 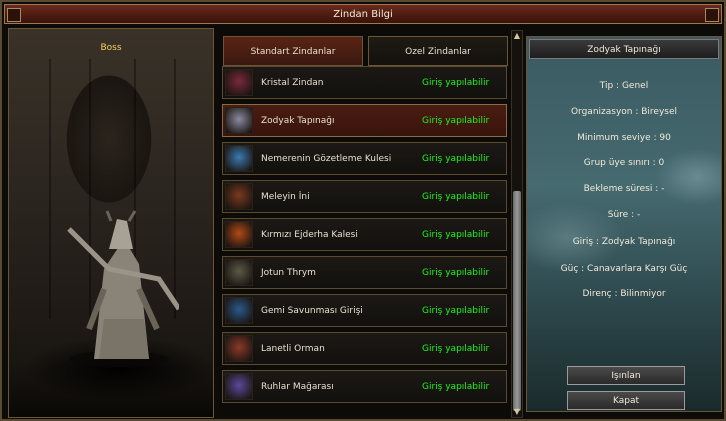 I want to click on ship-defense-icon, so click(x=239, y=310).